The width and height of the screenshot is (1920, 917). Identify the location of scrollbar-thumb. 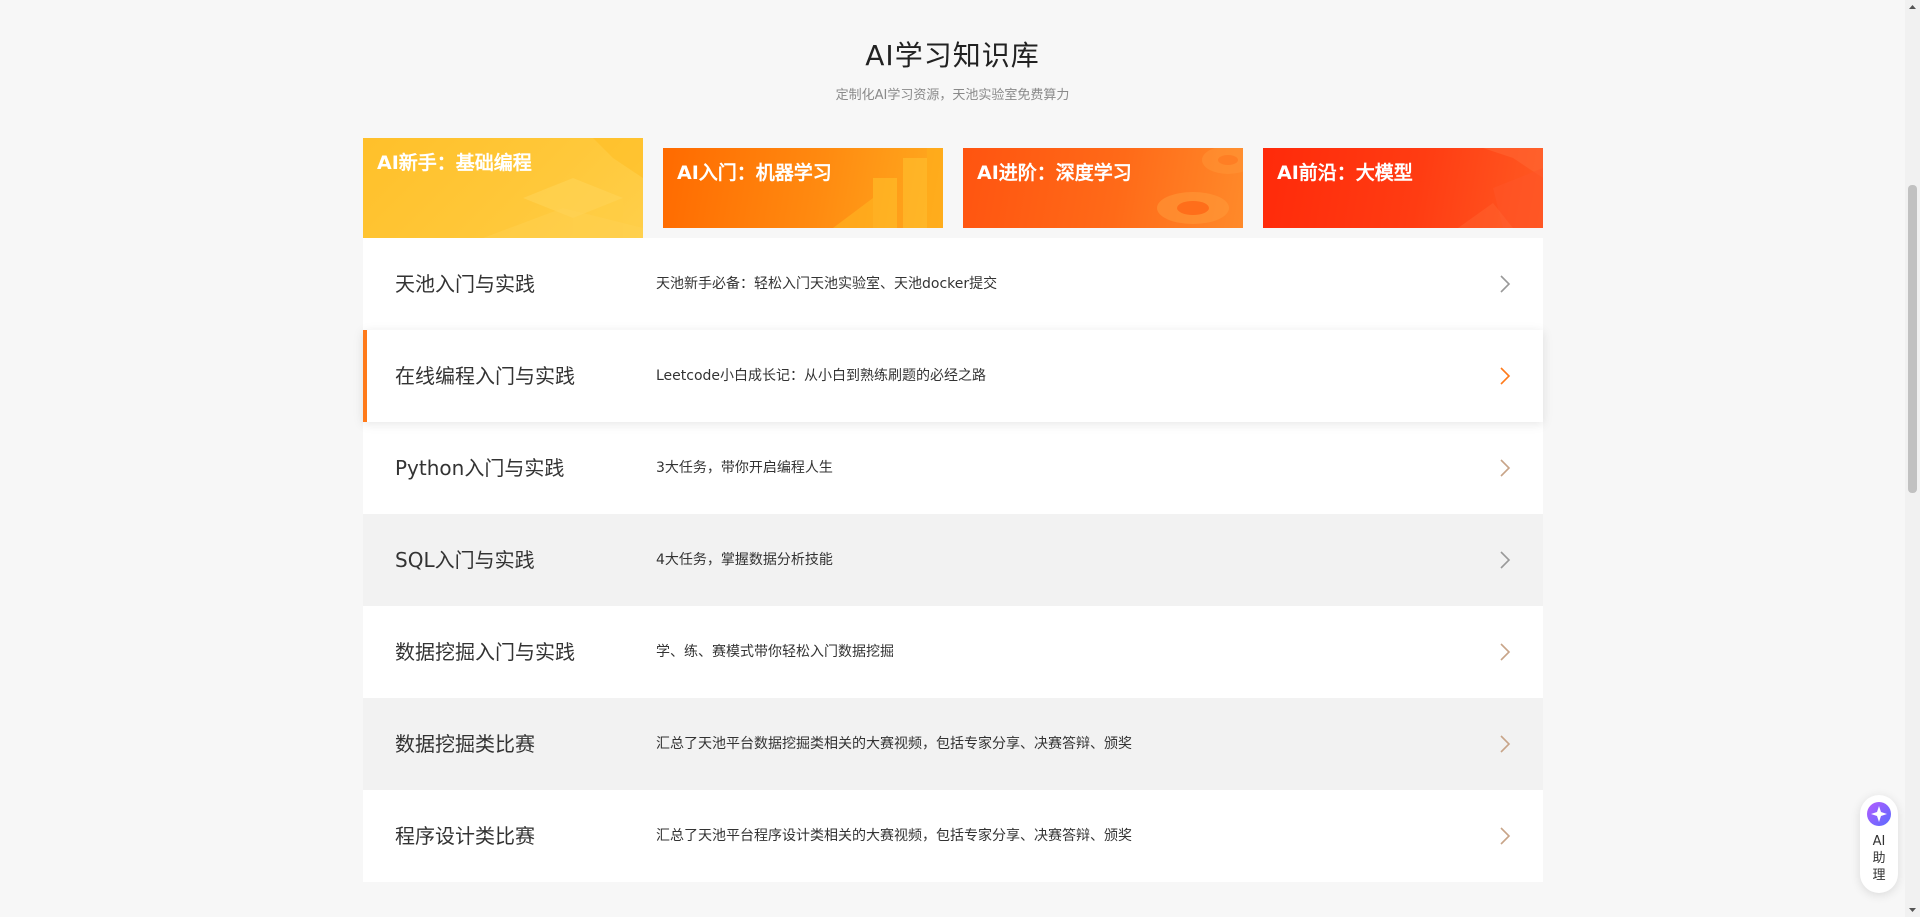
(1912, 339).